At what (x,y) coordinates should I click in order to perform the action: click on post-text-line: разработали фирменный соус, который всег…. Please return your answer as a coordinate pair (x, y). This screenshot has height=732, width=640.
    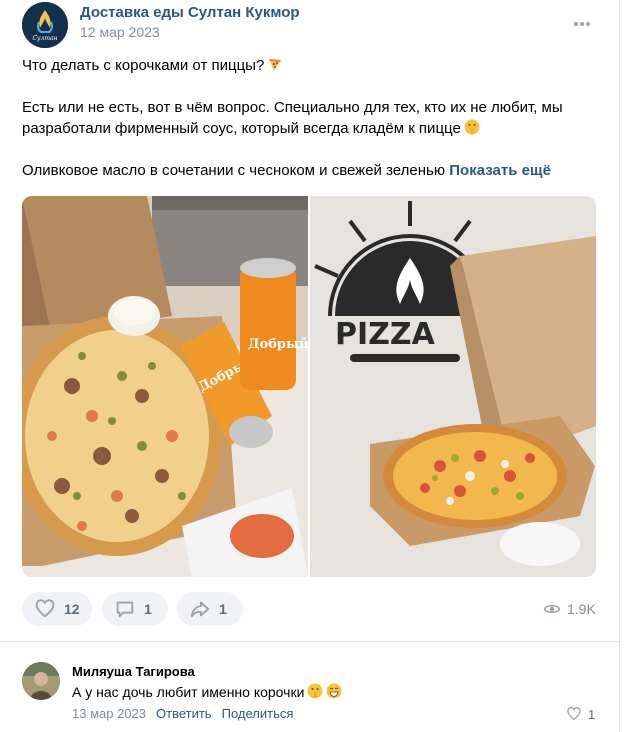
    Looking at the image, I should click on (312, 128).